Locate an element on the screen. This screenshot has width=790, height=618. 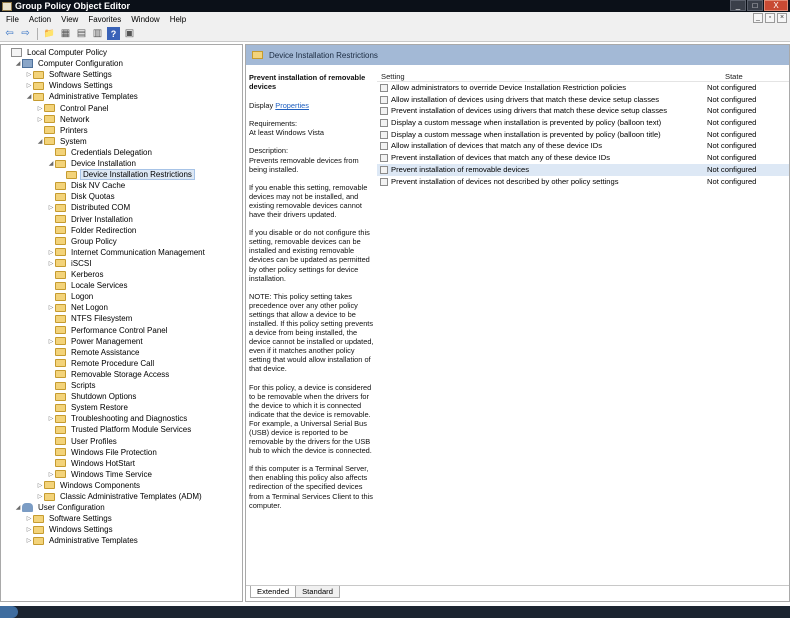
menu-favorites: Favorites is located at coordinates (104, 19).